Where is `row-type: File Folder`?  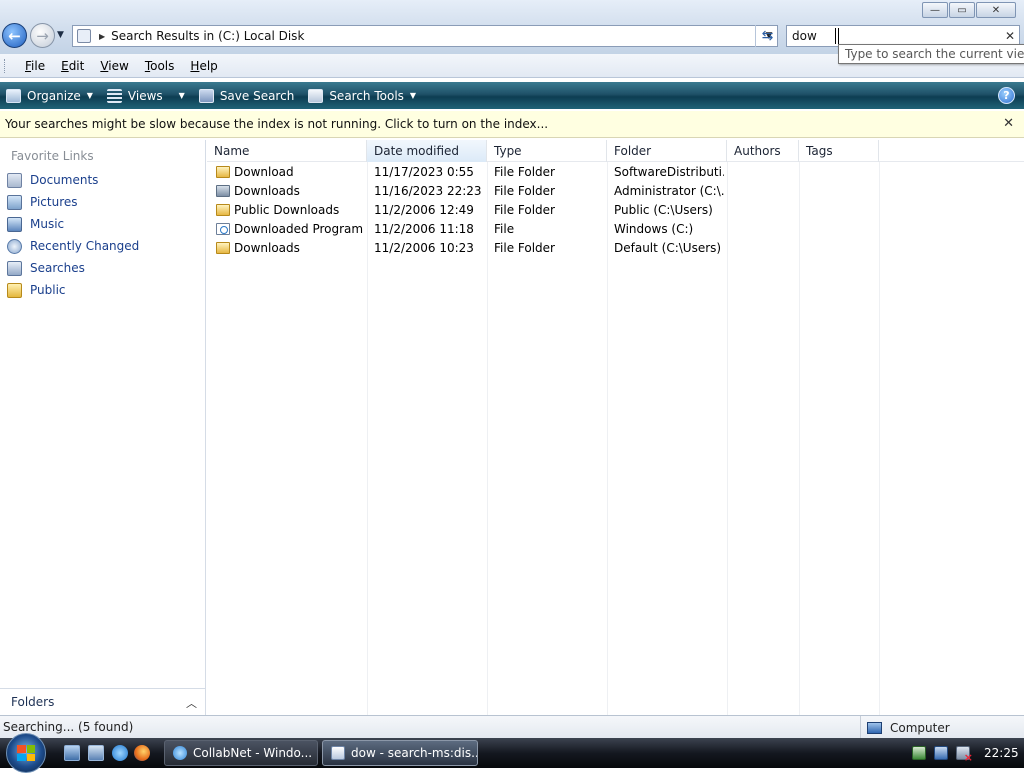 row-type: File Folder is located at coordinates (524, 210).